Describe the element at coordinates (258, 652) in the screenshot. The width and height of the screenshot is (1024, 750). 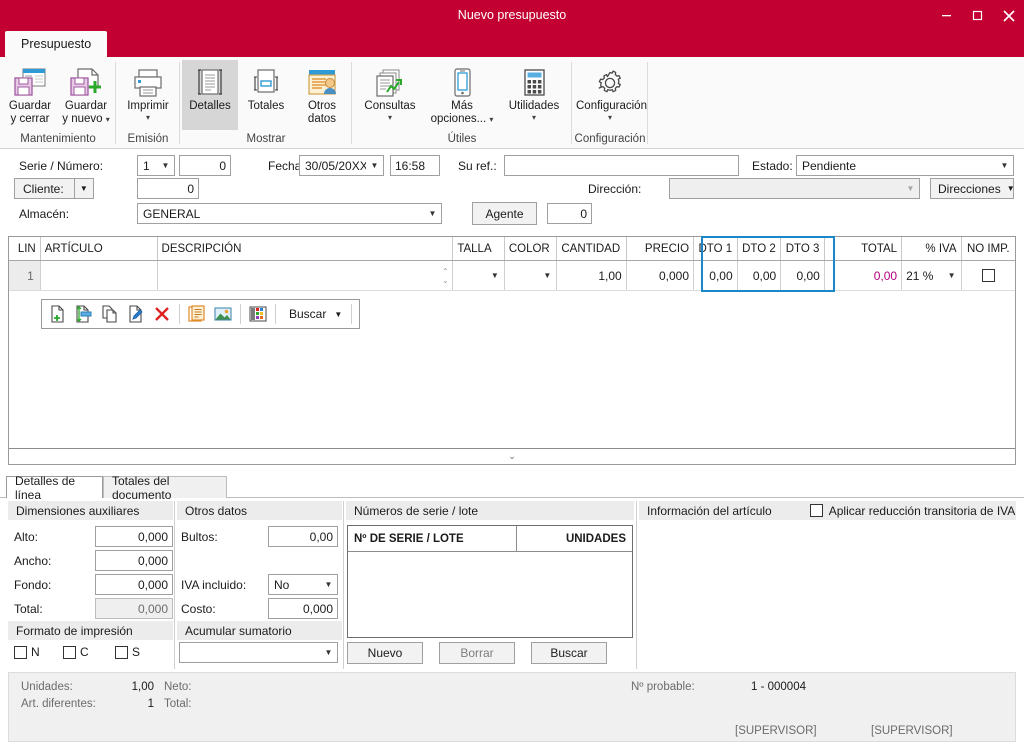
I see `acumular-sumatorio-combo: ▼` at that location.